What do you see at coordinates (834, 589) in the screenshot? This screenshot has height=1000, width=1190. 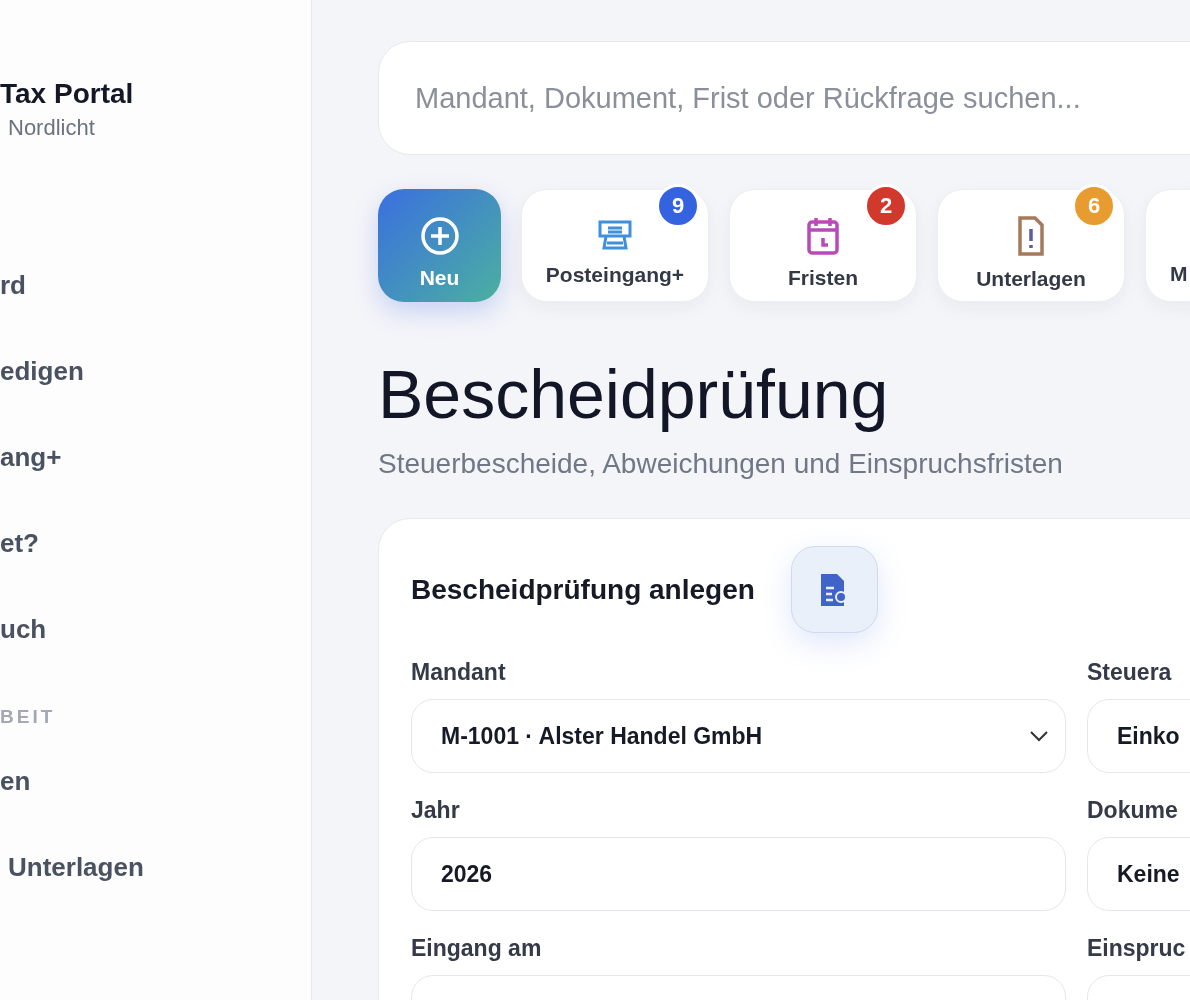 I see `document-search-button` at bounding box center [834, 589].